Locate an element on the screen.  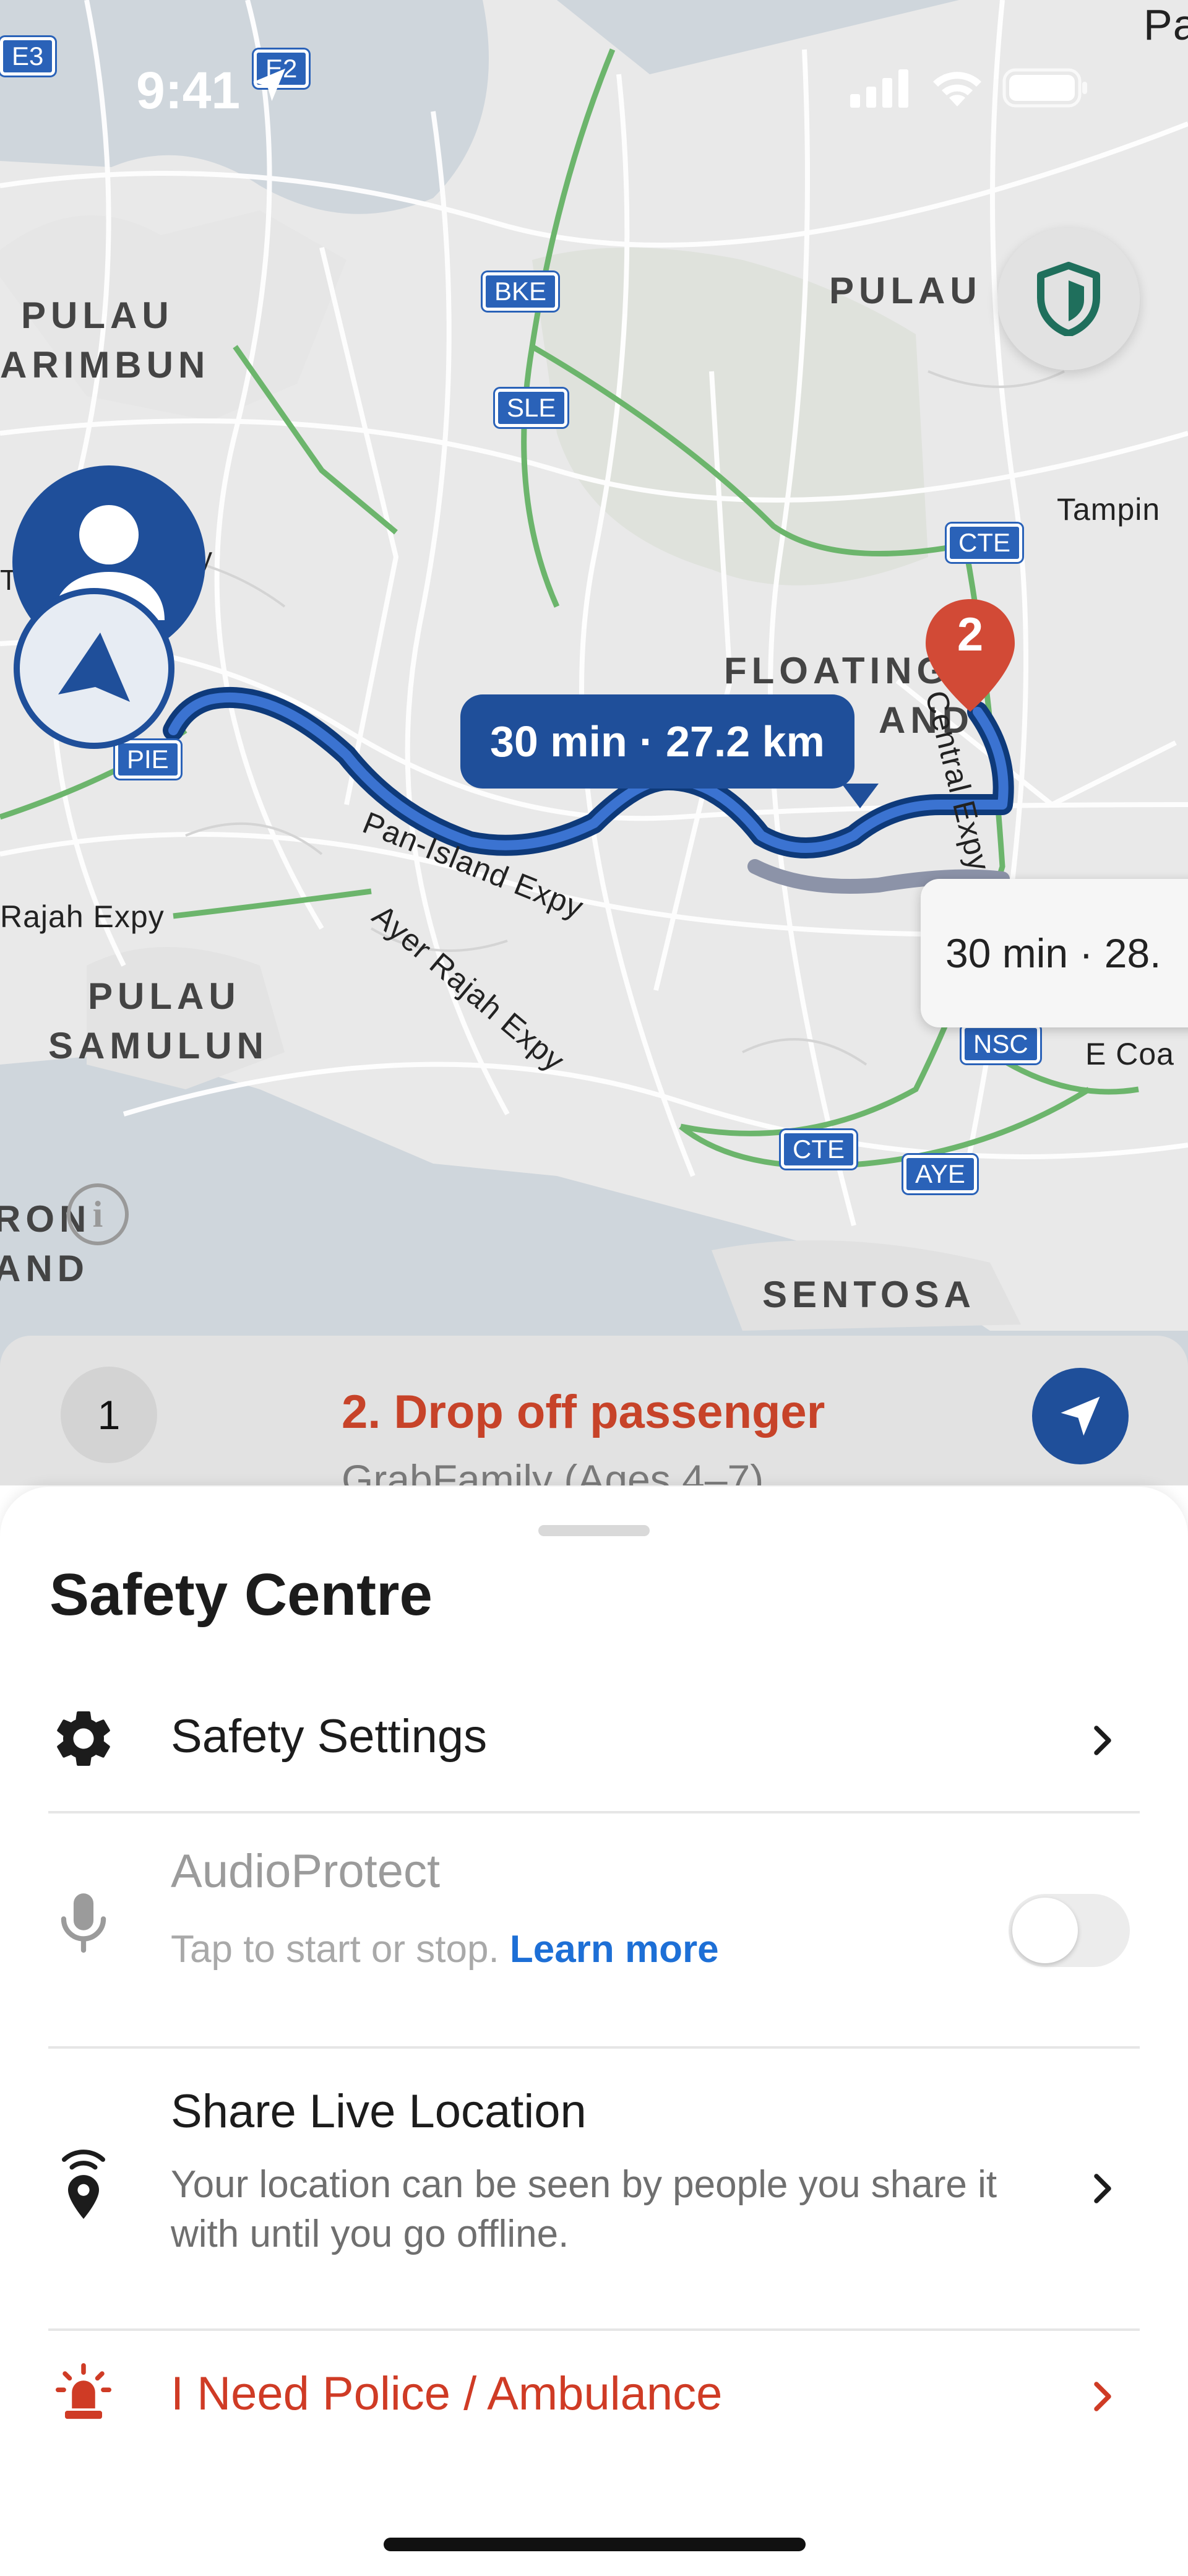
navigation-arrow-icon is located at coordinates (94, 667).